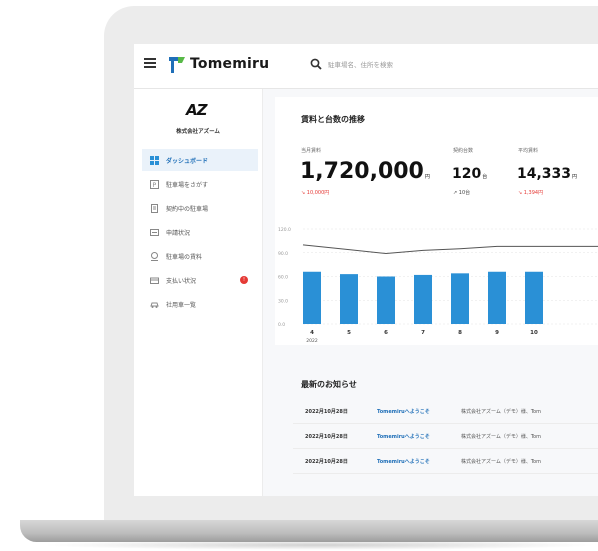  I want to click on sidebar-item-payments: 支払い状況 !, so click(200, 280).